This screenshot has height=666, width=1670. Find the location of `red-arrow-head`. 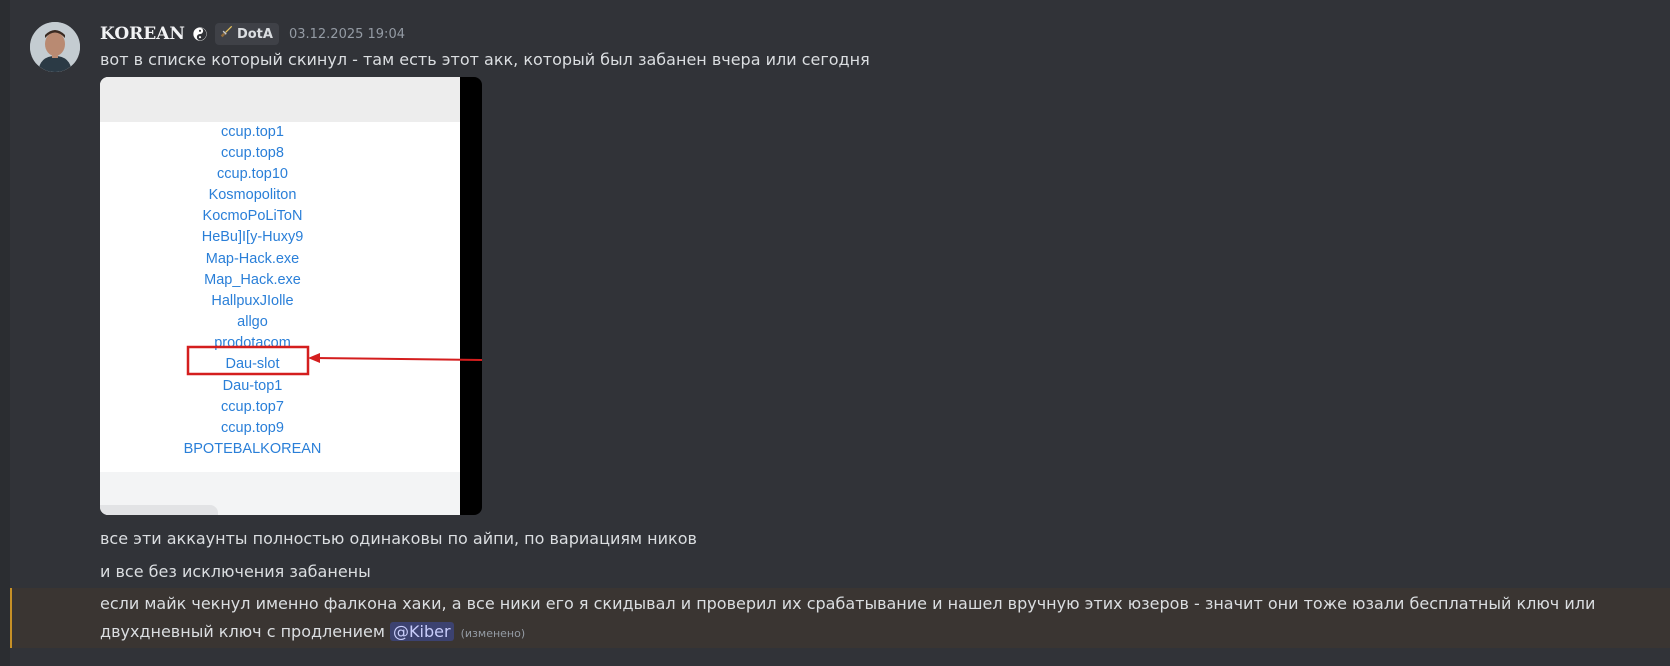

red-arrow-head is located at coordinates (314, 358).